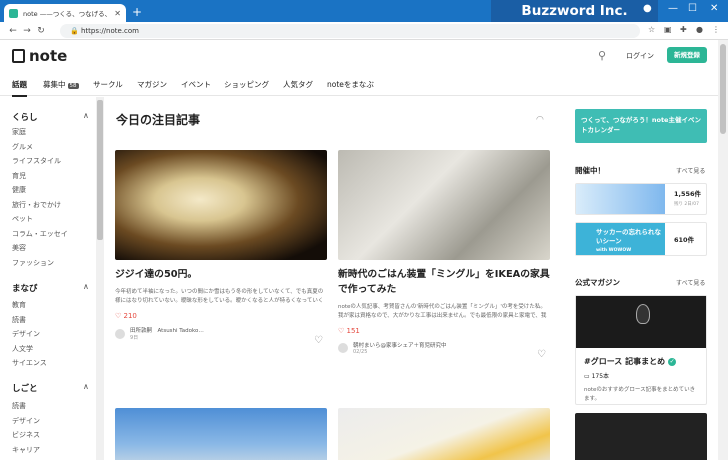  I want to click on magazine-description: noteのおすすめグロース記事をまとめていきます。, so click(640, 394).